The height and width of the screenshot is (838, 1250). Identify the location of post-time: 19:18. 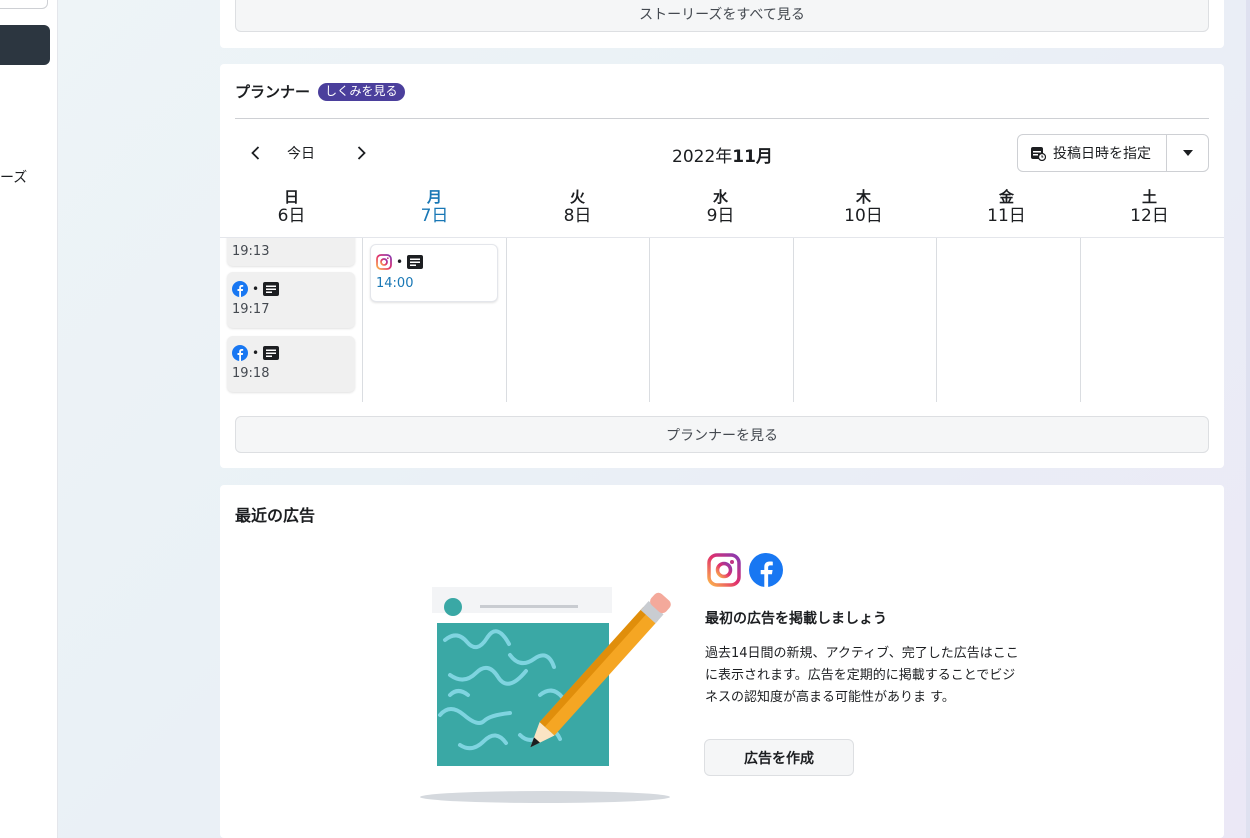
(251, 373).